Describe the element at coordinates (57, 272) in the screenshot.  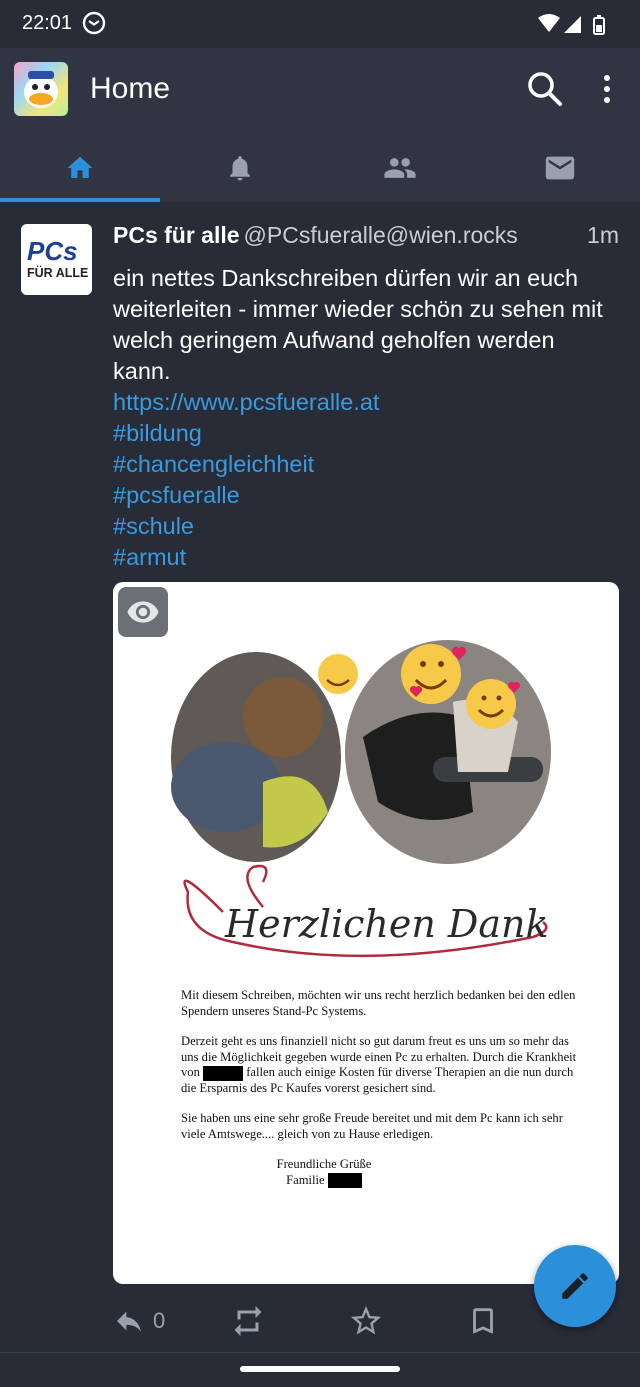
I see `svg-text: FÜR ALLE` at that location.